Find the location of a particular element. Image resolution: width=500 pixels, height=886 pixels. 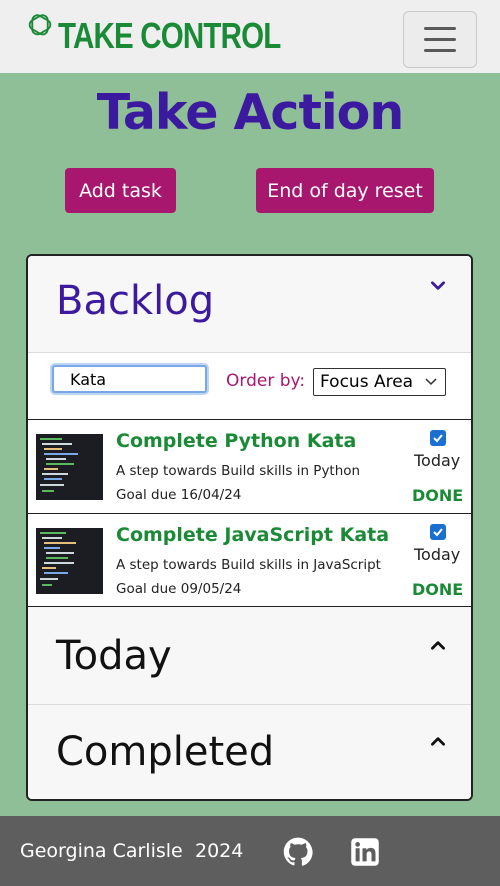

search-input is located at coordinates (129, 379).